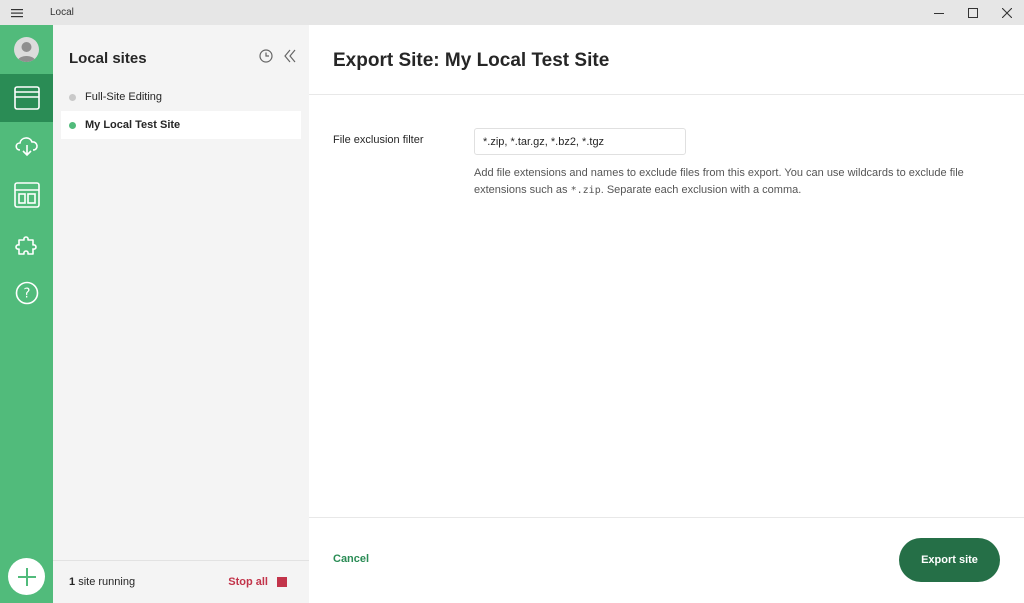 The image size is (1024, 603). Describe the element at coordinates (580, 141) in the screenshot. I see `exclusion-filter-input` at that location.